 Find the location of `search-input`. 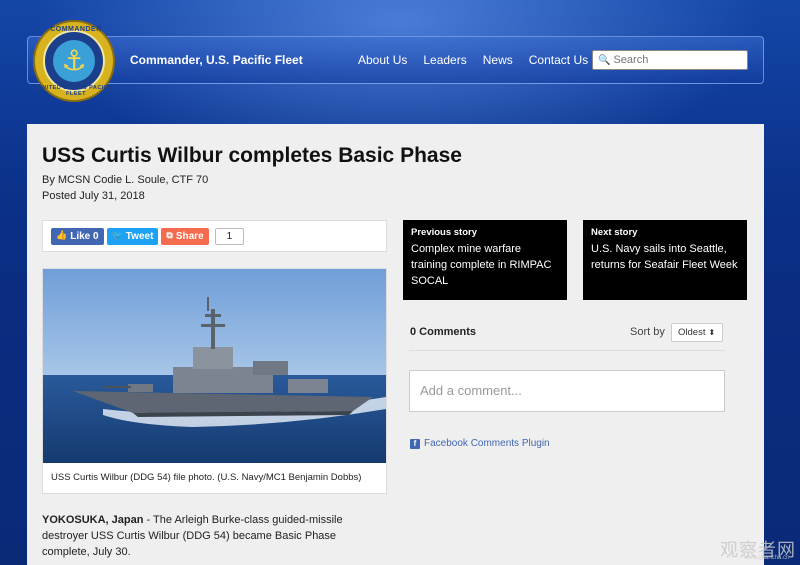

search-input is located at coordinates (681, 60).